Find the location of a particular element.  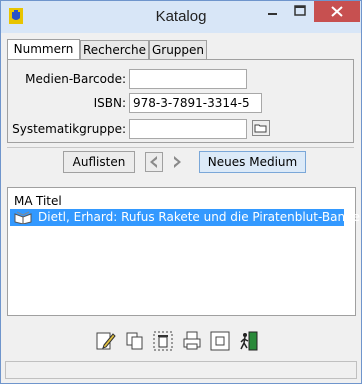

group-input is located at coordinates (188, 129).